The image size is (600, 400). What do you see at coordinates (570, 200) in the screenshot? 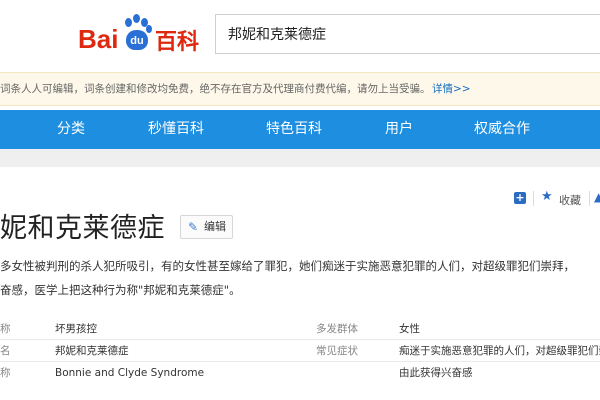
I see `collect-button: 收藏` at bounding box center [570, 200].